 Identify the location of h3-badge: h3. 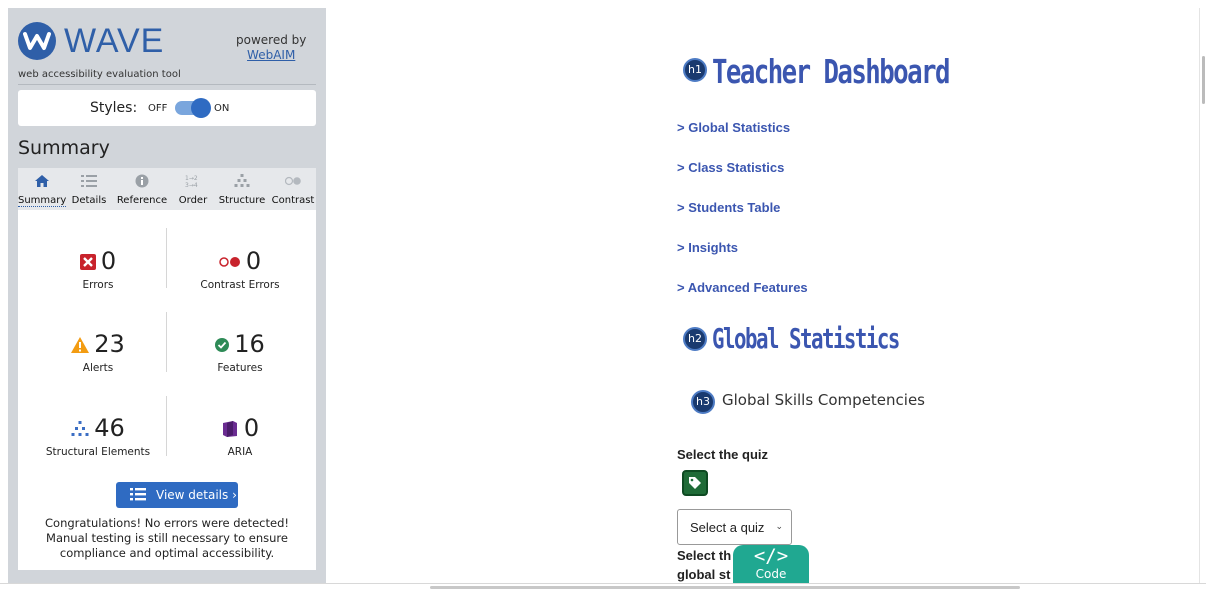
(703, 402).